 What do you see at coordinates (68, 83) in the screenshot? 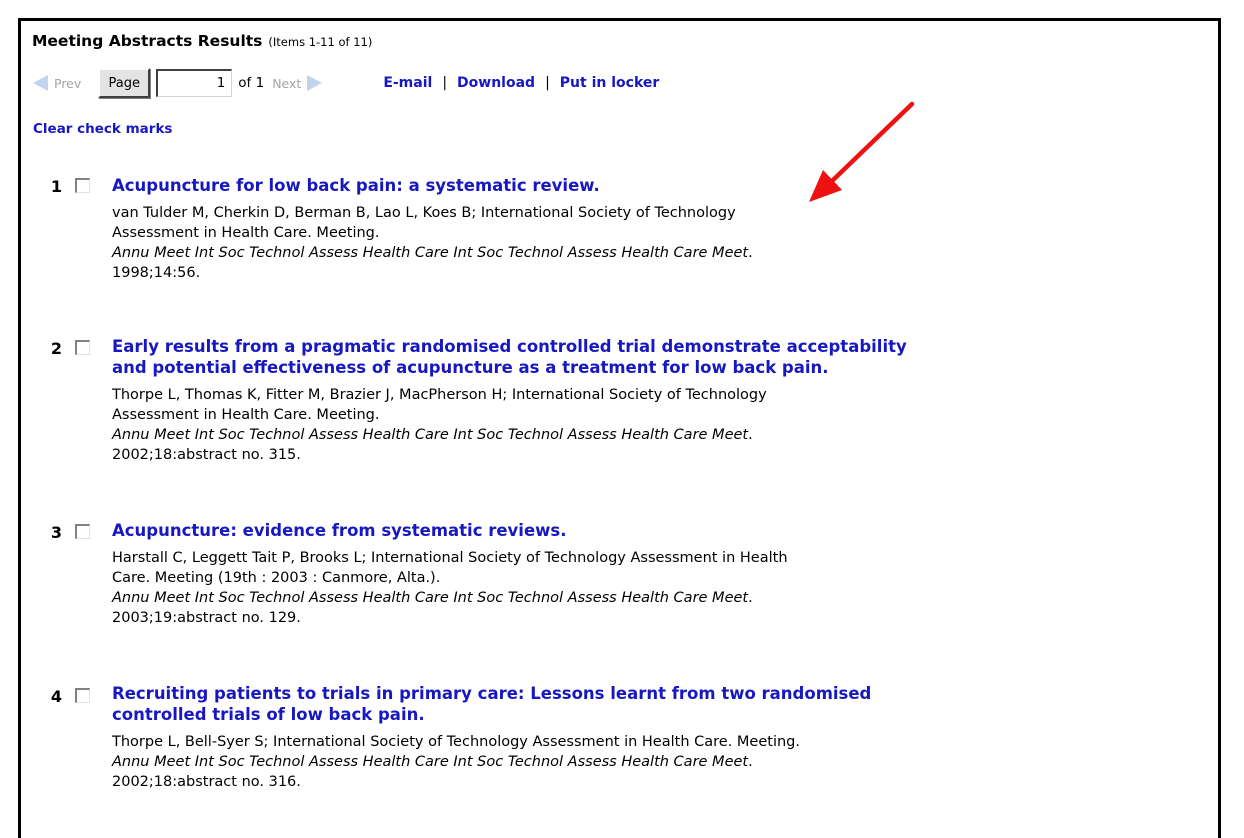
I see `prev-label: Prev` at bounding box center [68, 83].